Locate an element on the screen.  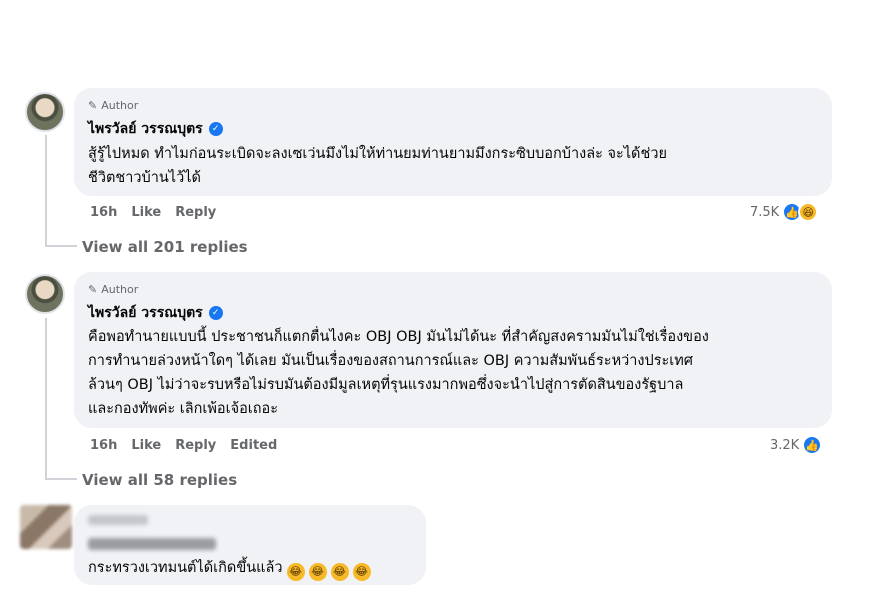
view-replies-link: View all 58 replies is located at coordinates (159, 480).